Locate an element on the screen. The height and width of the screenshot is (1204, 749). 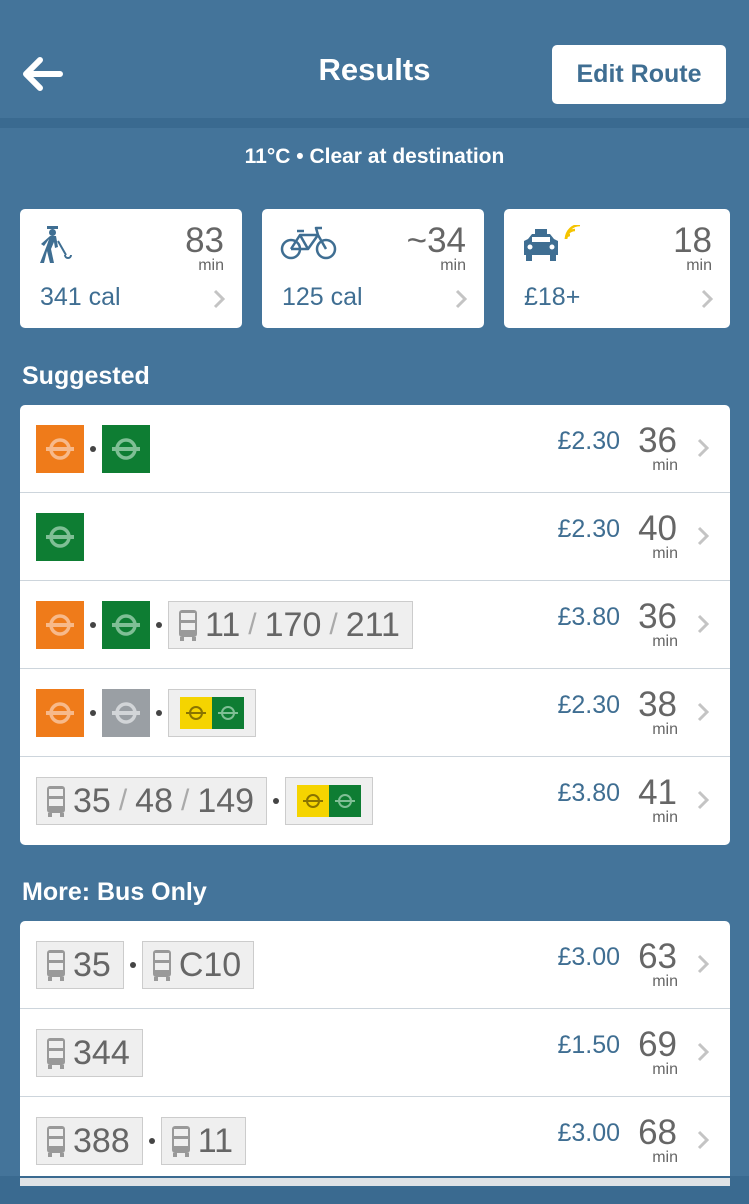
bus-number: C10 is located at coordinates (210, 964).